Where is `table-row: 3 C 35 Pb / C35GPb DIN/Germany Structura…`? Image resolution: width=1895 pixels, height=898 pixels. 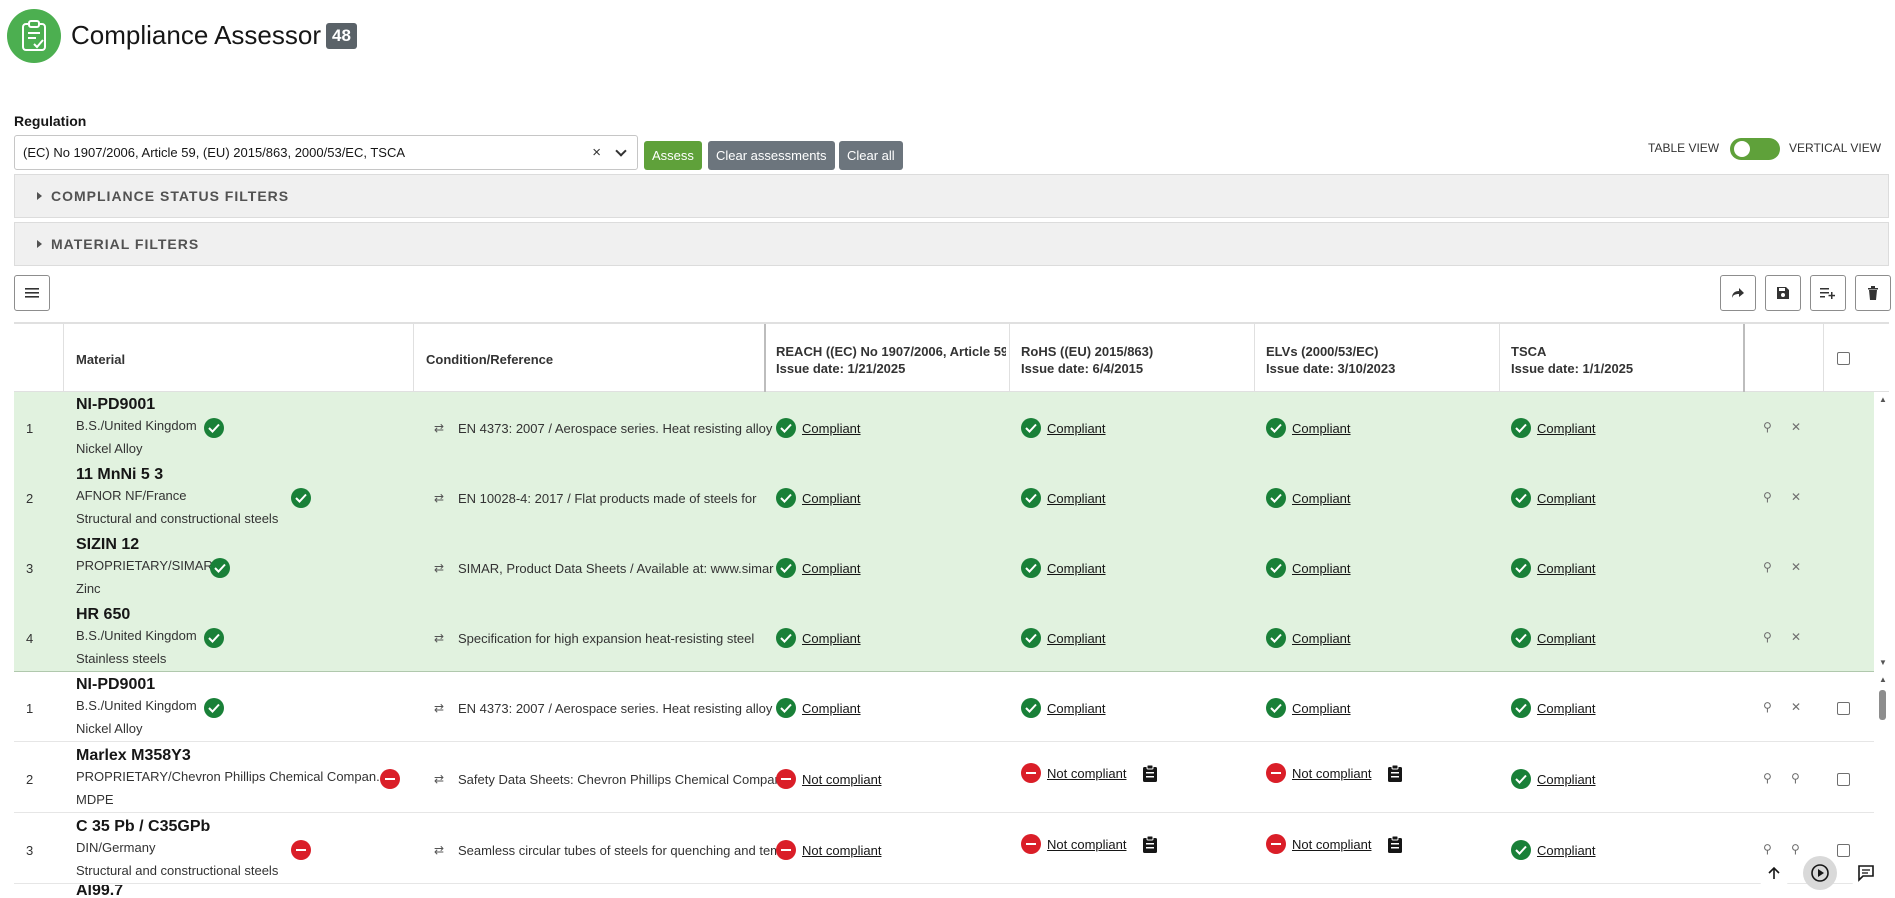
table-row: 3 C 35 Pb / C35GPb DIN/Germany Structura… is located at coordinates (944, 849).